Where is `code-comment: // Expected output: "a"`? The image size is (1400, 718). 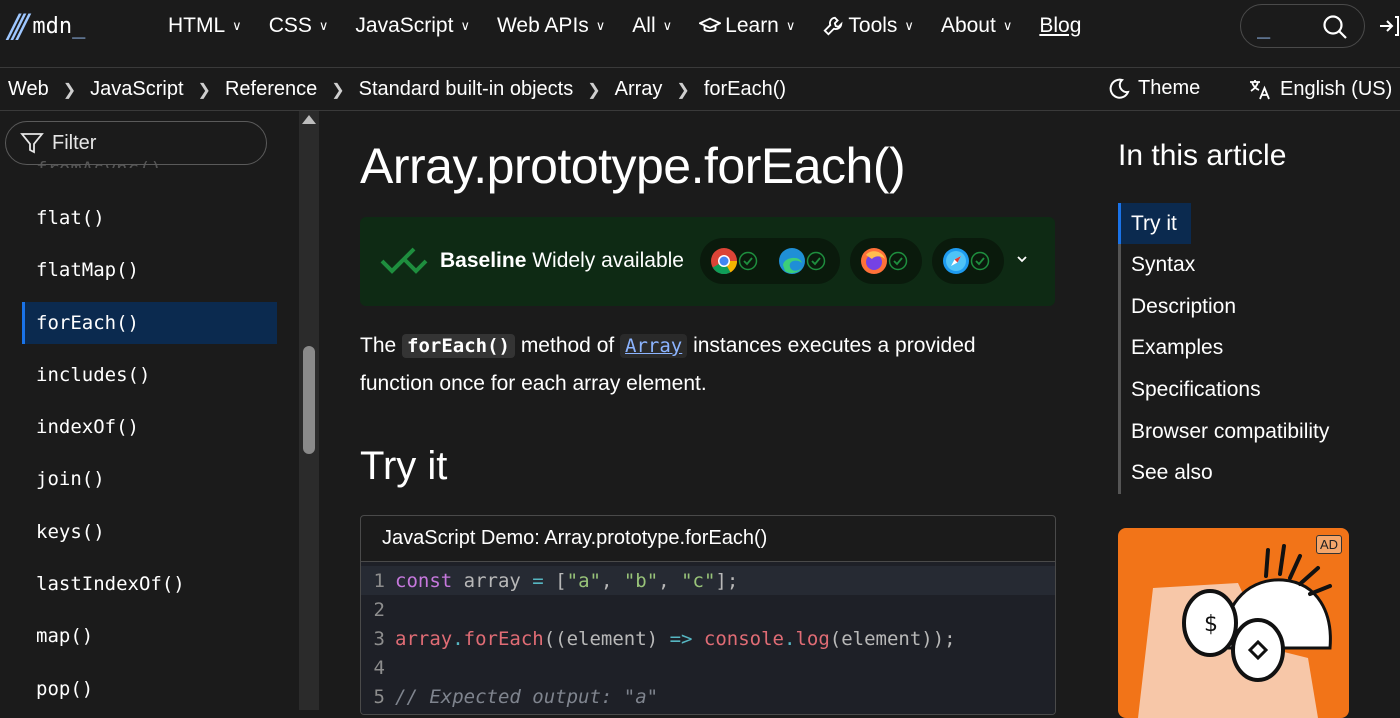 code-comment: // Expected output: "a" is located at coordinates (527, 696).